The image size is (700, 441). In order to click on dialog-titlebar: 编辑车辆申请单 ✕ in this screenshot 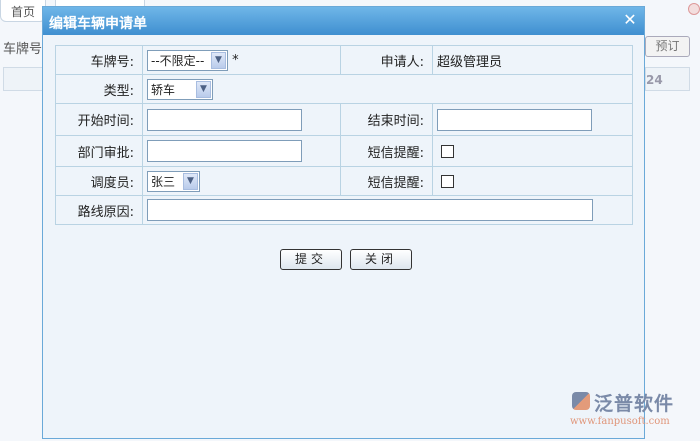, I will do `click(343, 21)`.